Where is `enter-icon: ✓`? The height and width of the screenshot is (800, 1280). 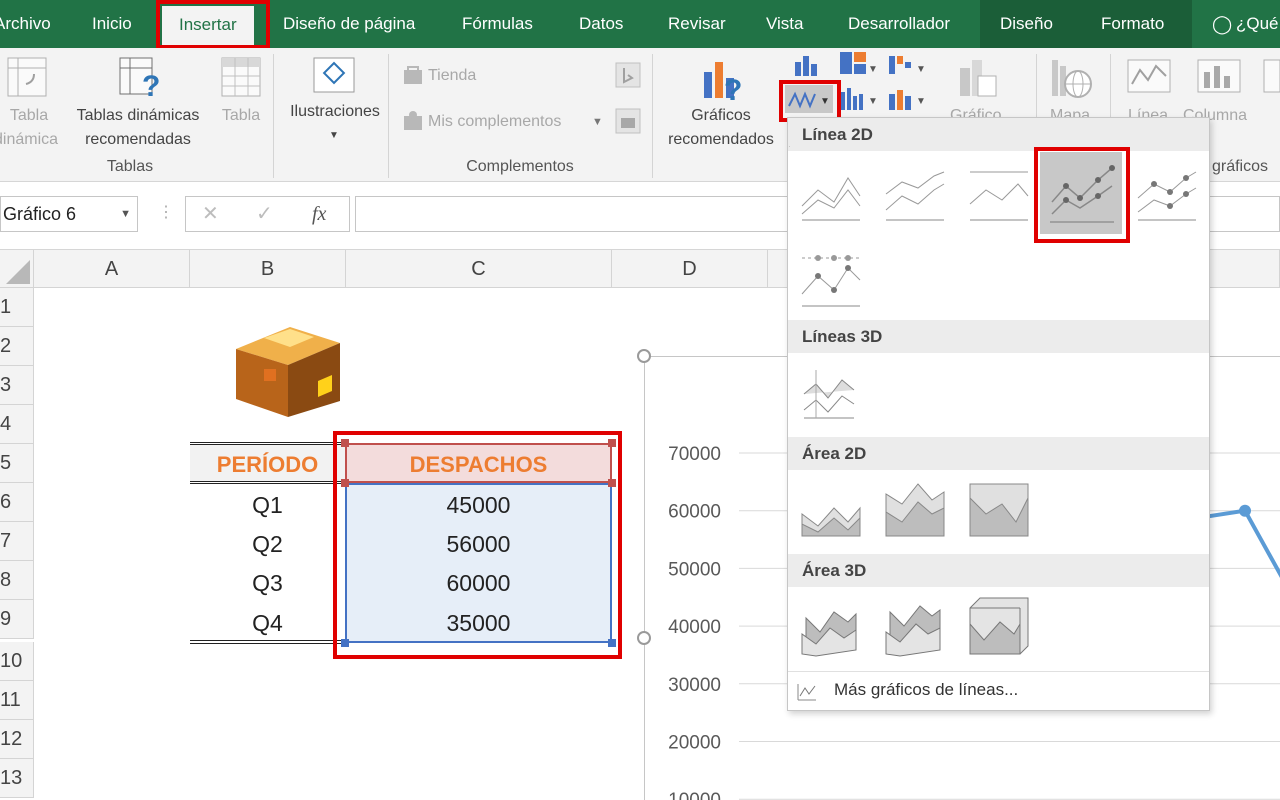
enter-icon: ✓ is located at coordinates (264, 214).